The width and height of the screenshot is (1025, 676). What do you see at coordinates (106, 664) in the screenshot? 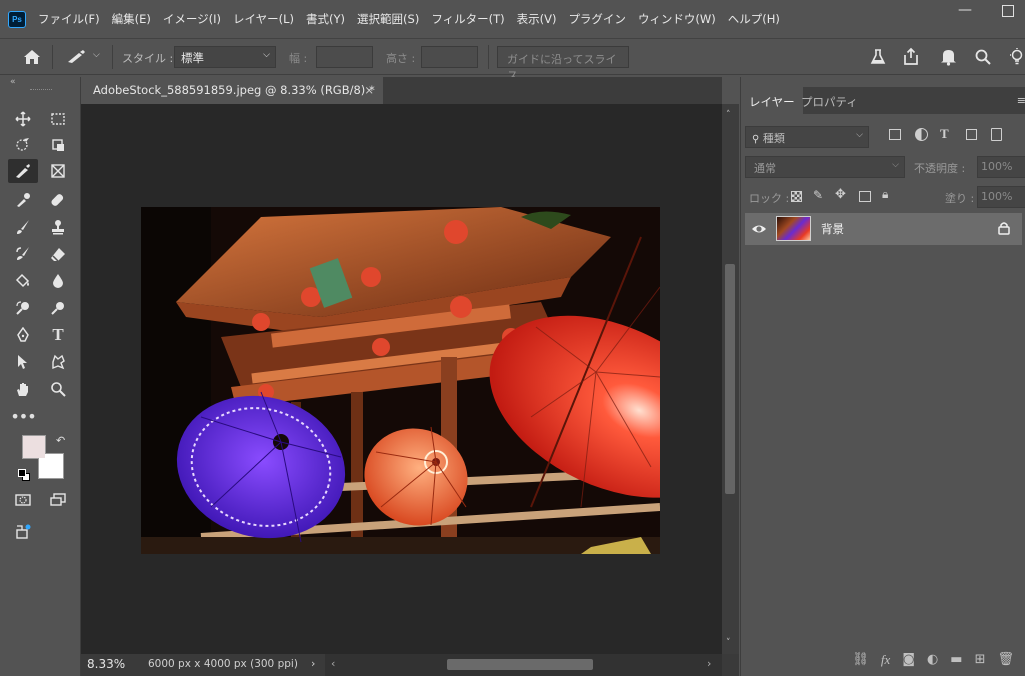
I see `zoom-level: 8.33%` at bounding box center [106, 664].